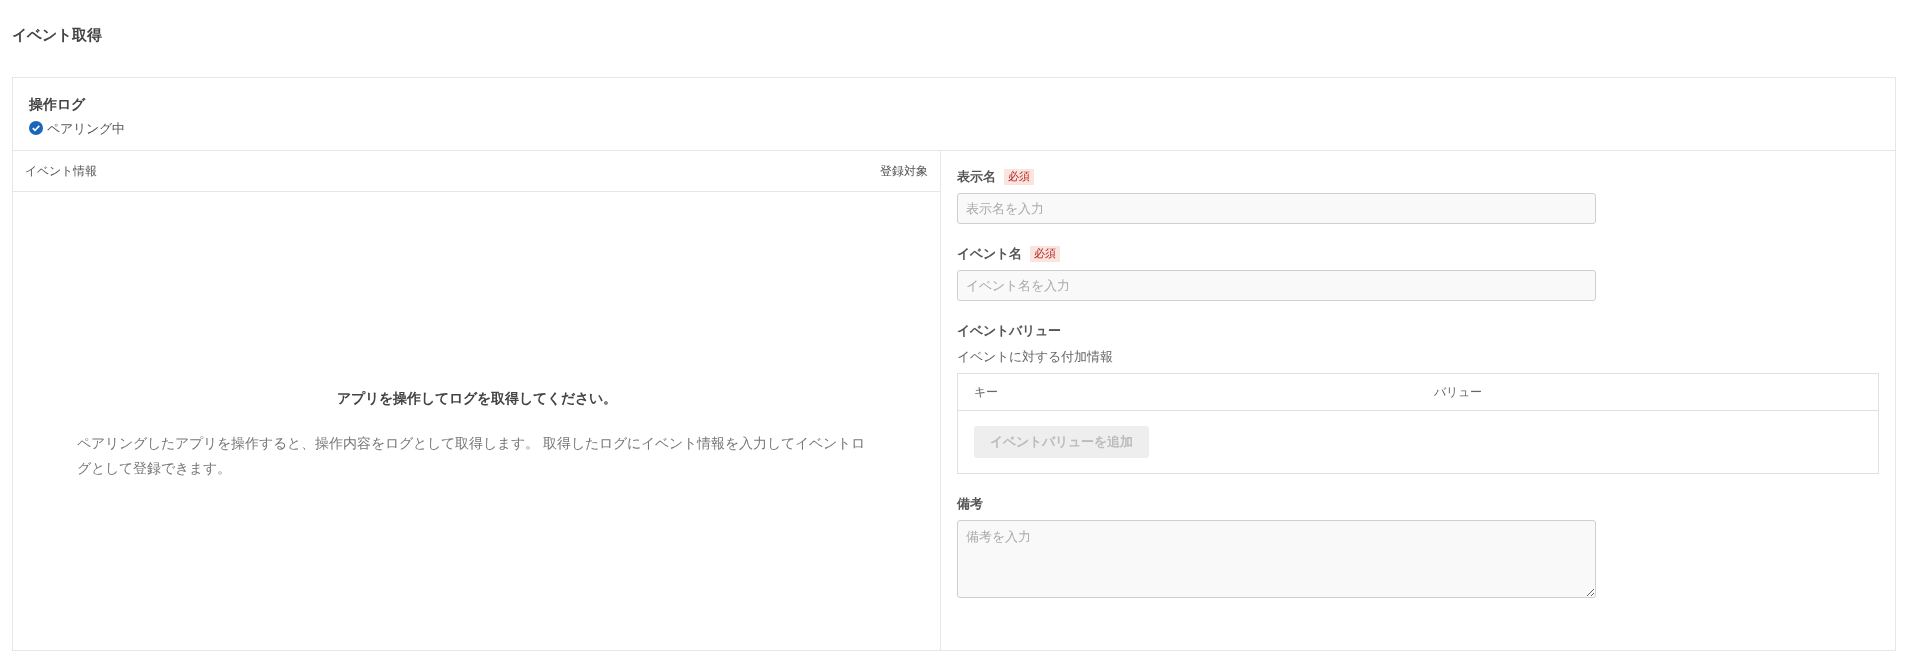  Describe the element at coordinates (989, 254) in the screenshot. I see `field-label: イベント名` at that location.